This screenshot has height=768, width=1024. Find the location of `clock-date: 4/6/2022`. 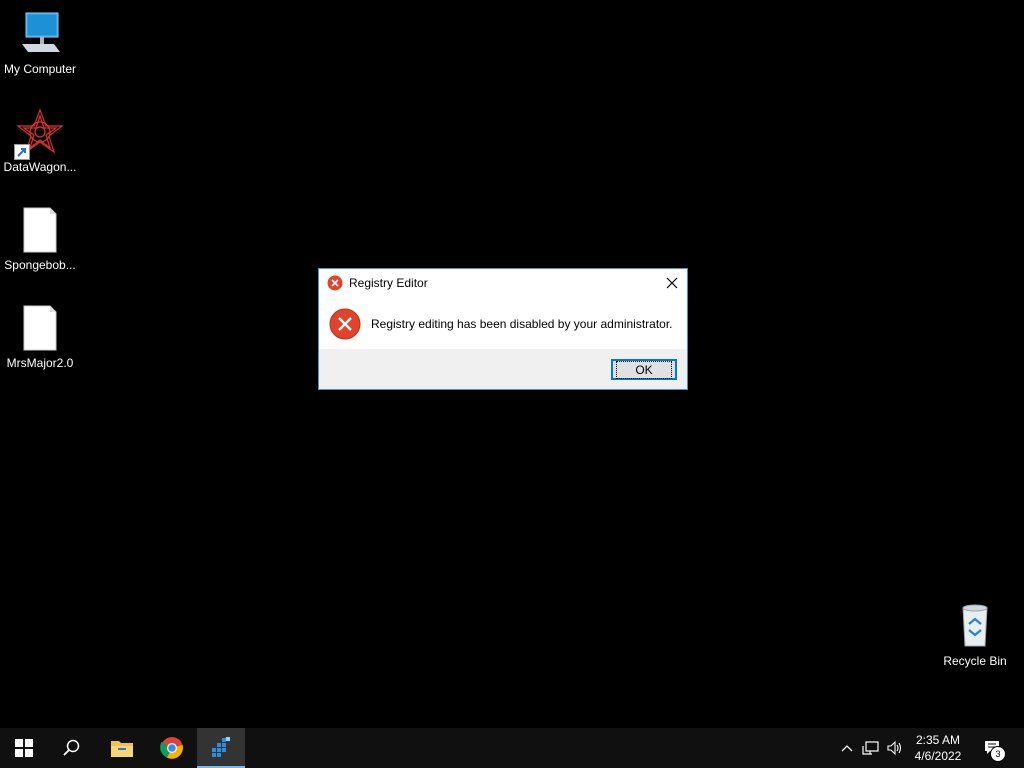

clock-date: 4/6/2022 is located at coordinates (938, 756).